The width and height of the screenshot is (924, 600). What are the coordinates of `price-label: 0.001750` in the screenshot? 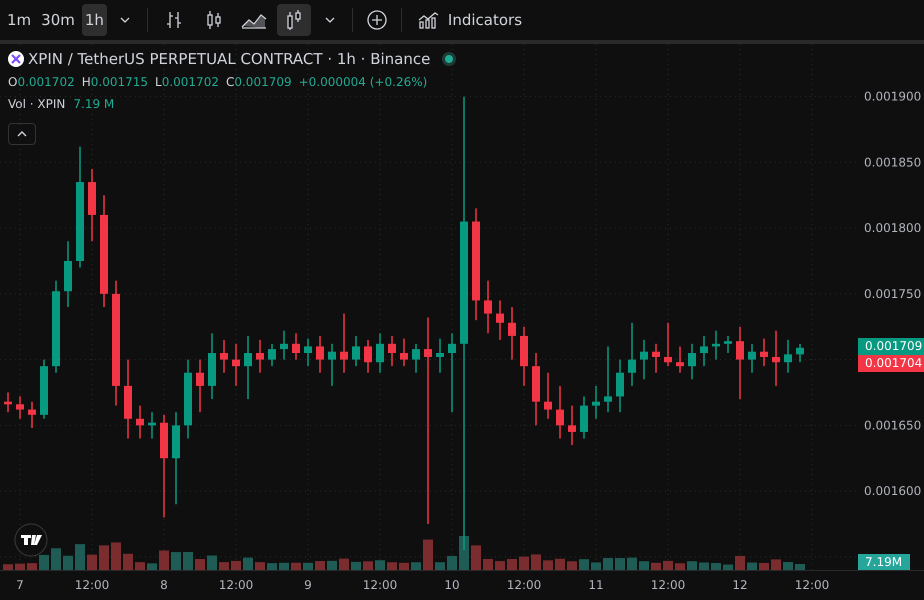 It's located at (893, 293).